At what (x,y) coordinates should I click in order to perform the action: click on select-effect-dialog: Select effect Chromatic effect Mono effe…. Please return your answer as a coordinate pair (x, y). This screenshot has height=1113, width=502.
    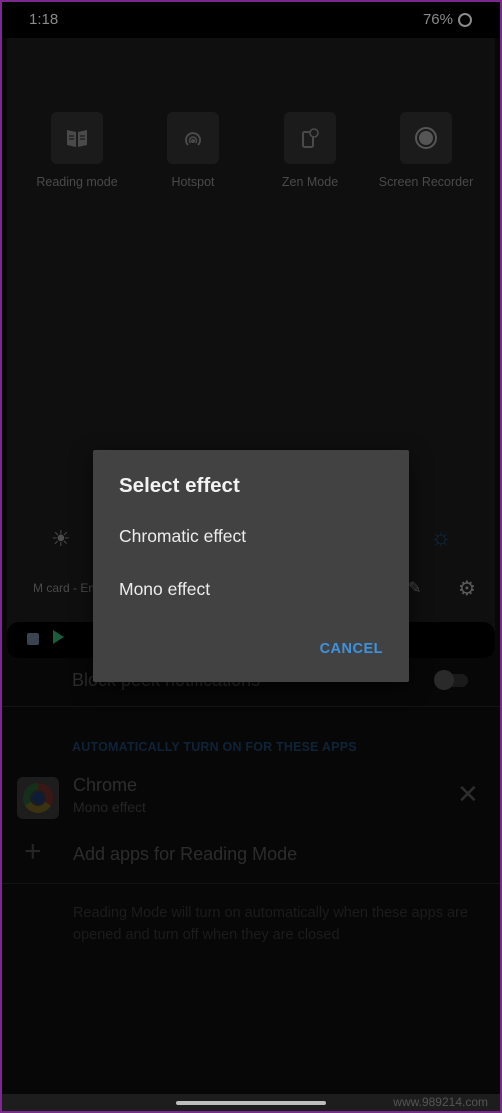
    Looking at the image, I should click on (251, 566).